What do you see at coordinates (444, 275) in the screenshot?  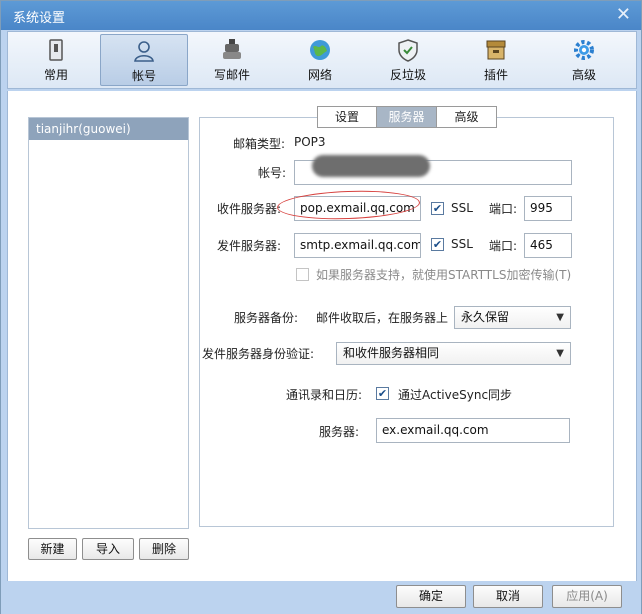 I see `starttls-label: 如果服务器支持，就使用STARTTLS加密传输(T)` at bounding box center [444, 275].